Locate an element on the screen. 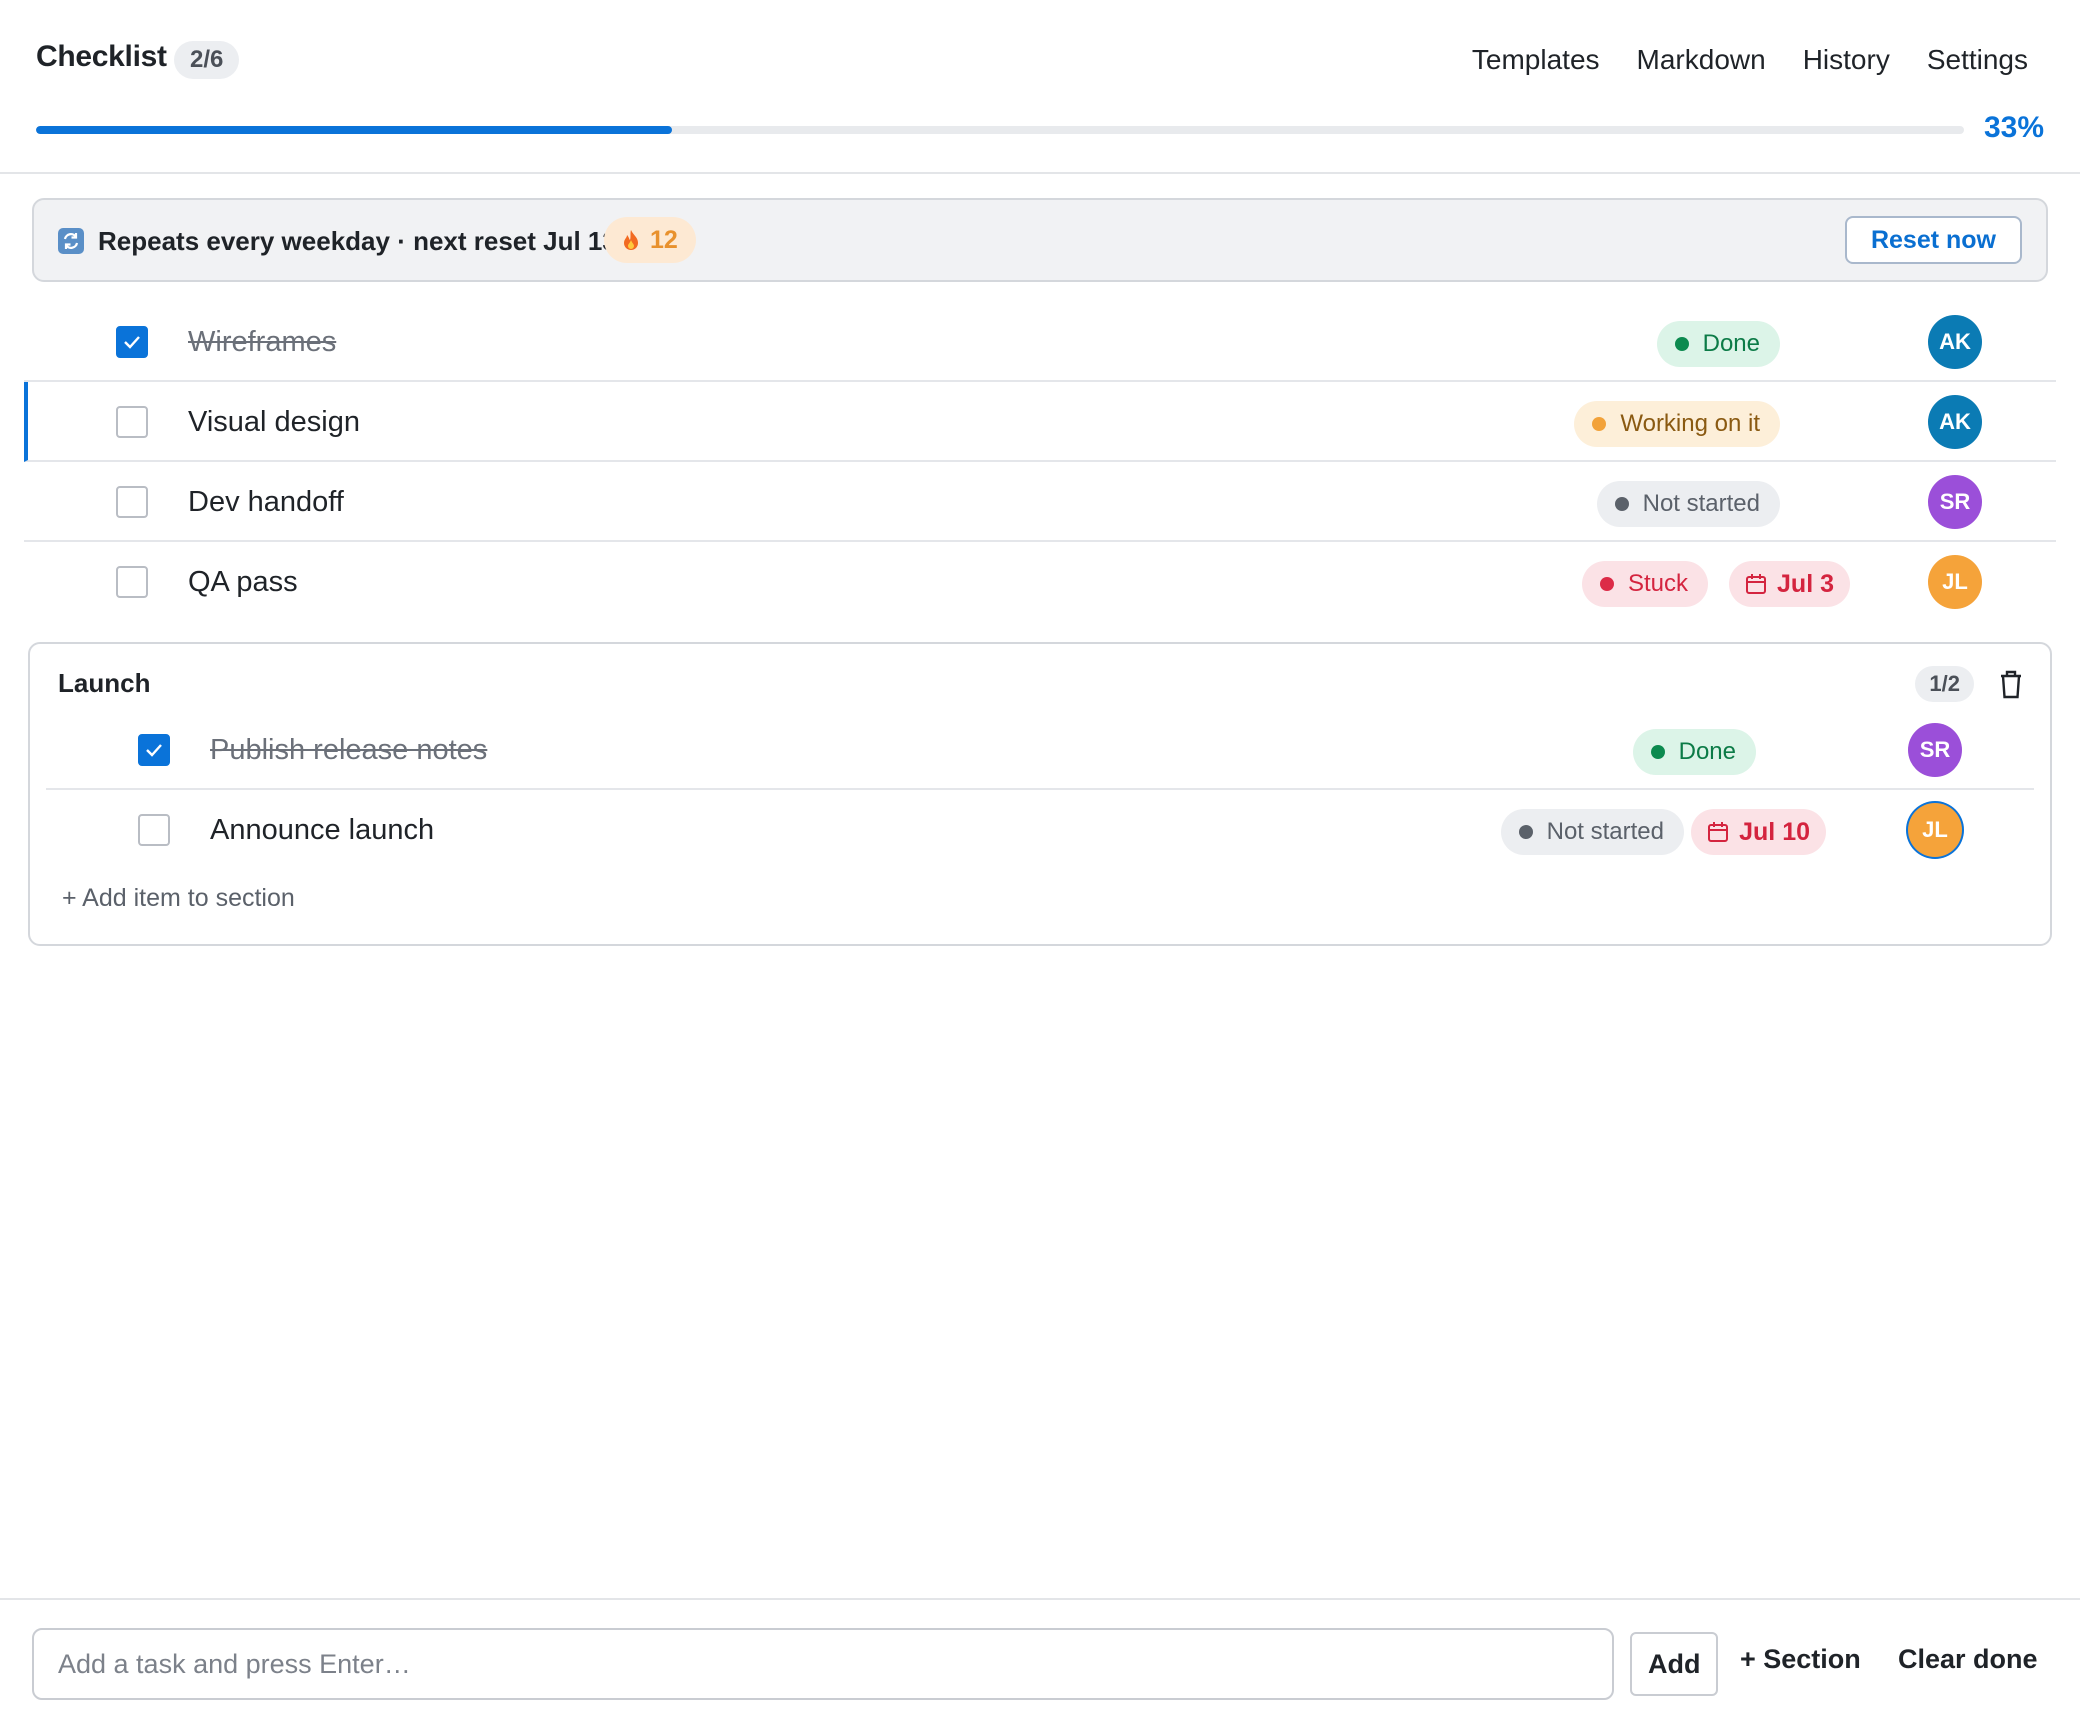 The image size is (2080, 1720). progress-bar-fill is located at coordinates (354, 130).